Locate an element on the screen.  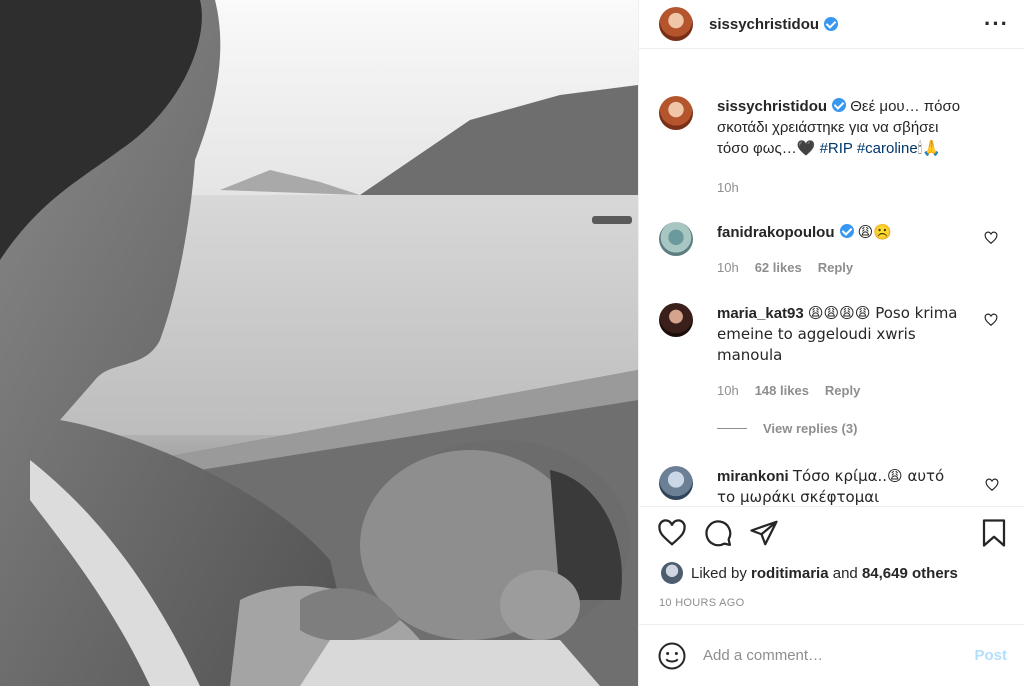
caption-time: 10h is located at coordinates (728, 187).